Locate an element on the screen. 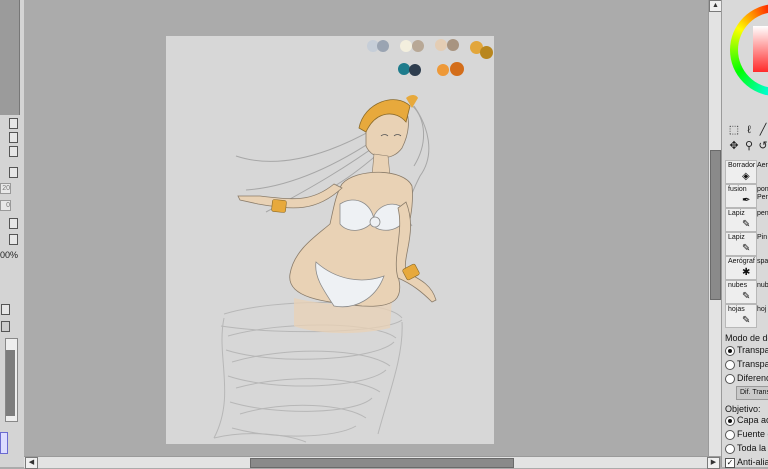  brush-fusion: fusion ✒ is located at coordinates (741, 196).